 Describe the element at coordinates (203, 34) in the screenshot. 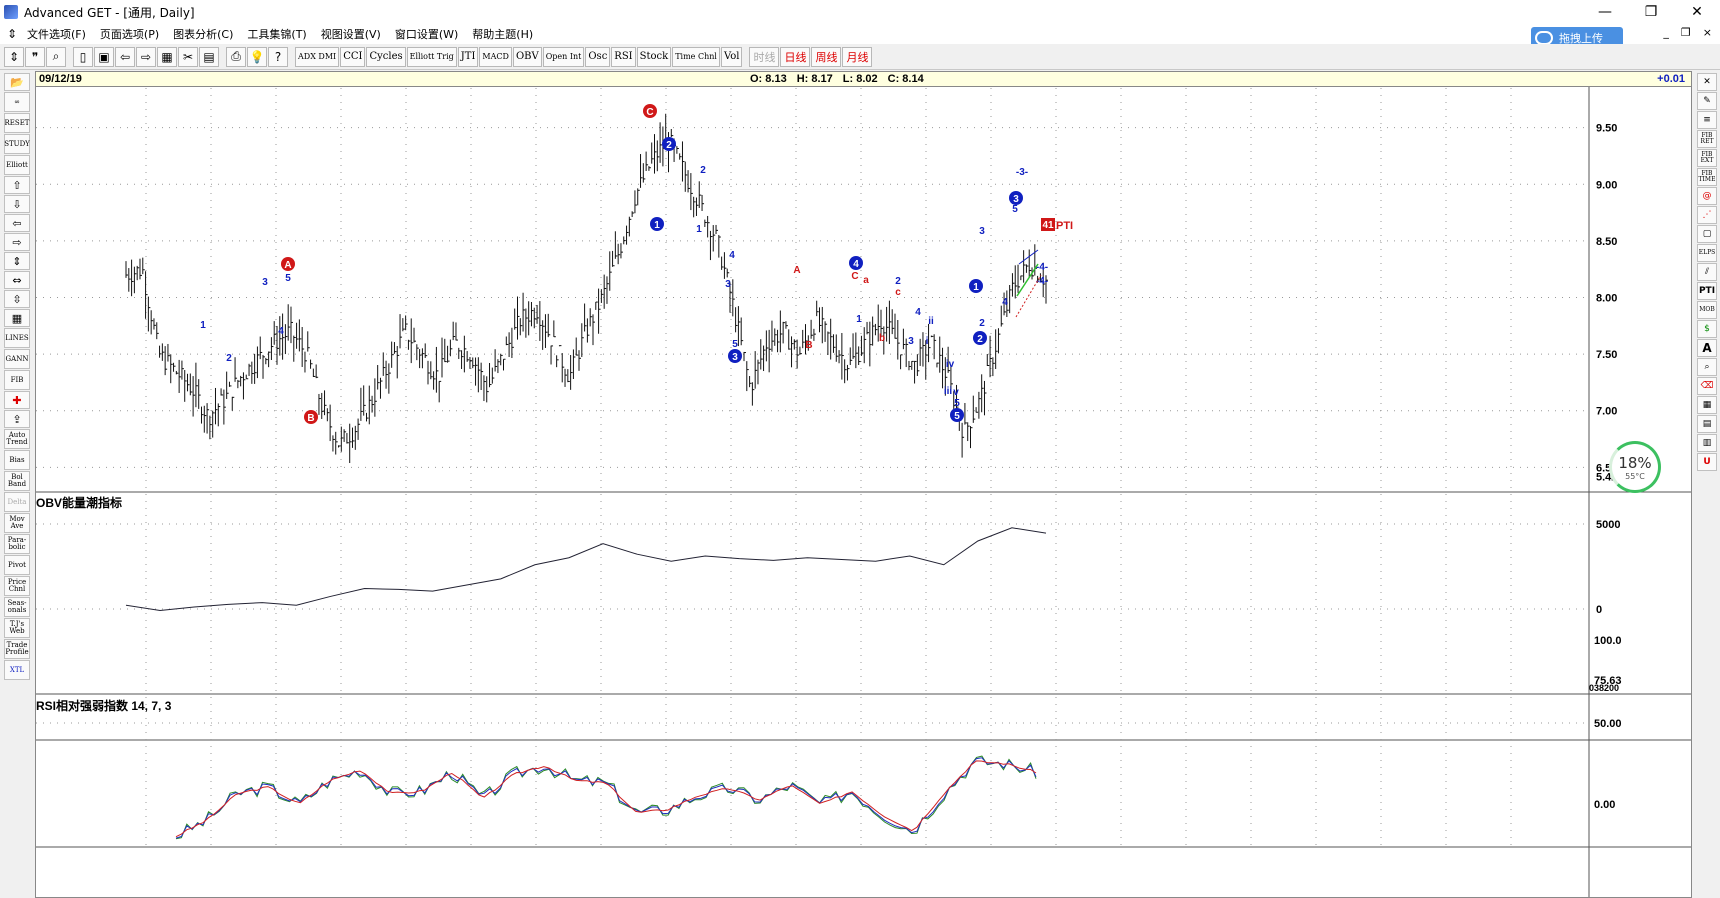

I see `menu-chart-analysis: 图表分析(C)` at that location.